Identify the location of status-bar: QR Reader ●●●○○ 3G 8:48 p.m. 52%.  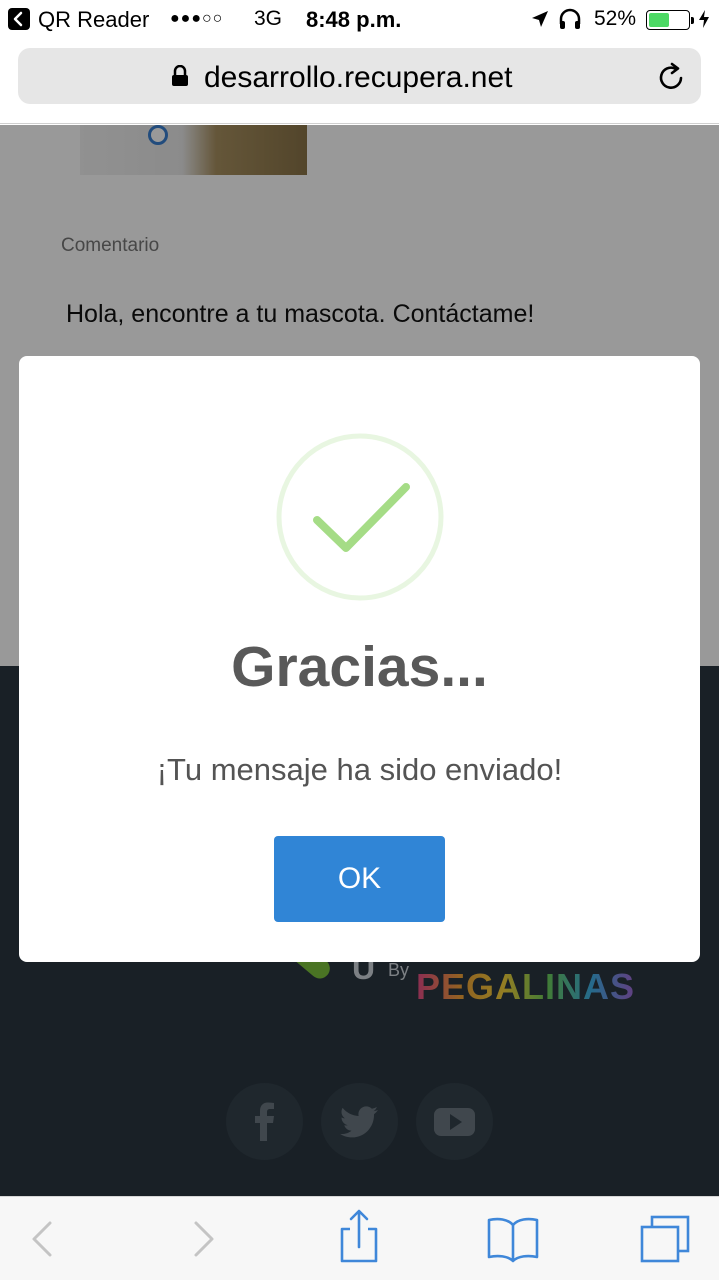
(359, 20).